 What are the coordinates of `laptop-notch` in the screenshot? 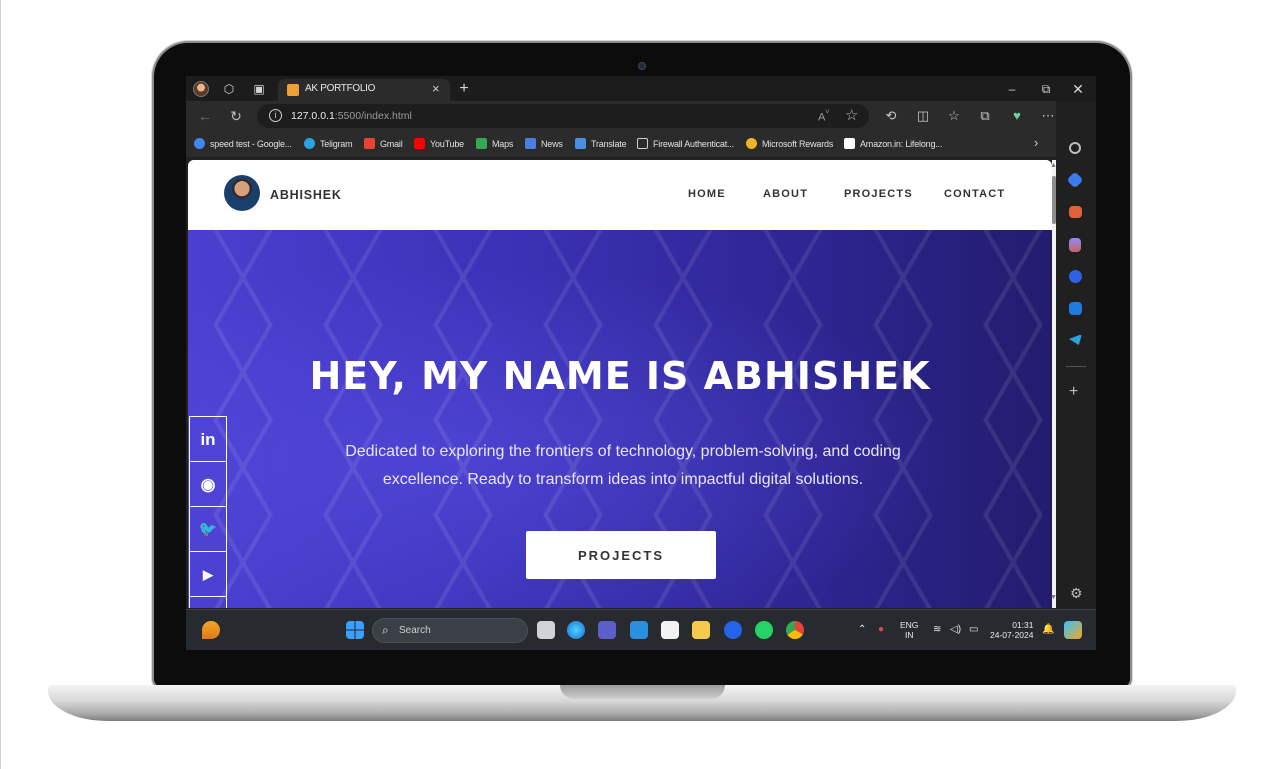 It's located at (642, 59).